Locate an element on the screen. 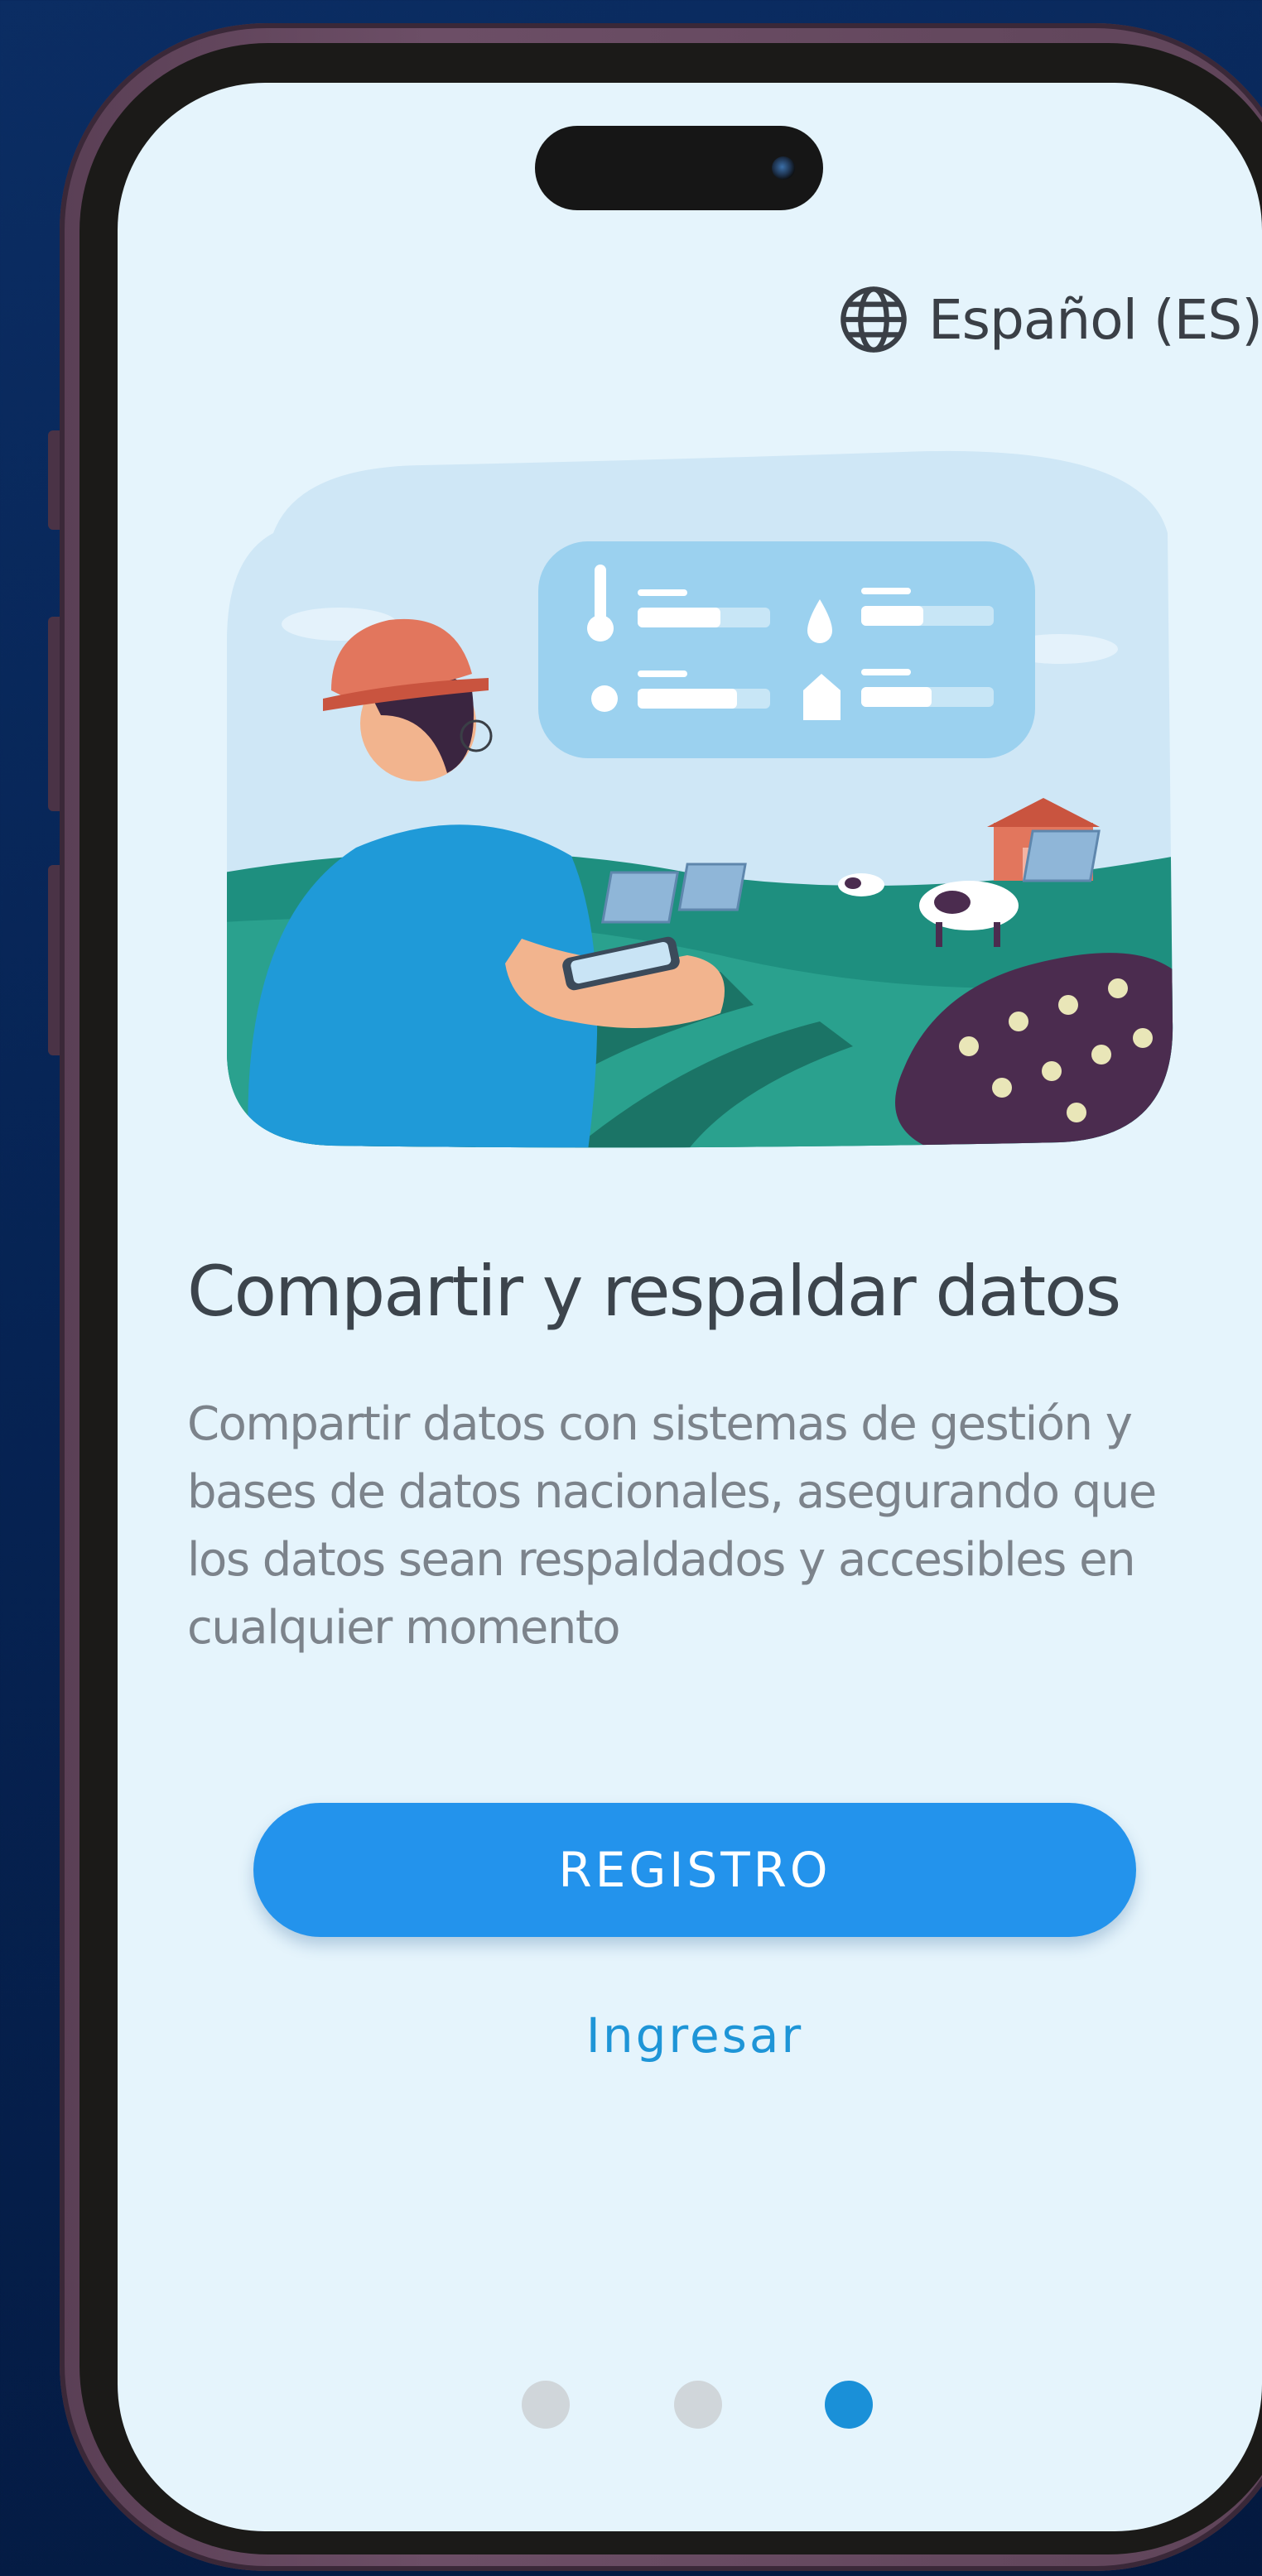 The width and height of the screenshot is (1262, 2576). language-selector: Español (ES) is located at coordinates (1013, 319).